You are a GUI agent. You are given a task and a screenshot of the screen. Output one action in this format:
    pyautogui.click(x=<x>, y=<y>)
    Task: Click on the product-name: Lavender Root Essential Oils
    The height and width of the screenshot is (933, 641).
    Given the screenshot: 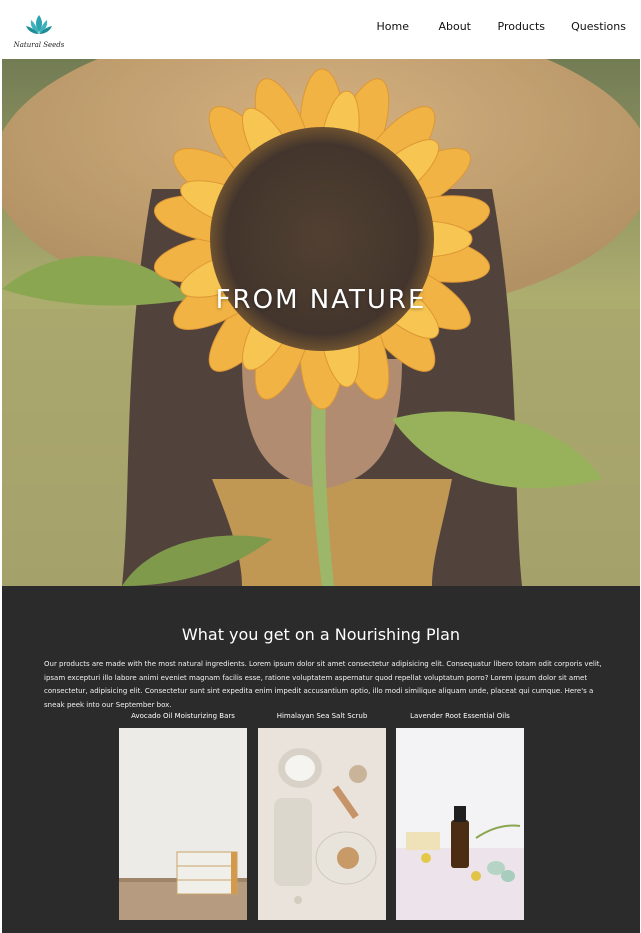 What is the action you would take?
    pyautogui.click(x=460, y=716)
    